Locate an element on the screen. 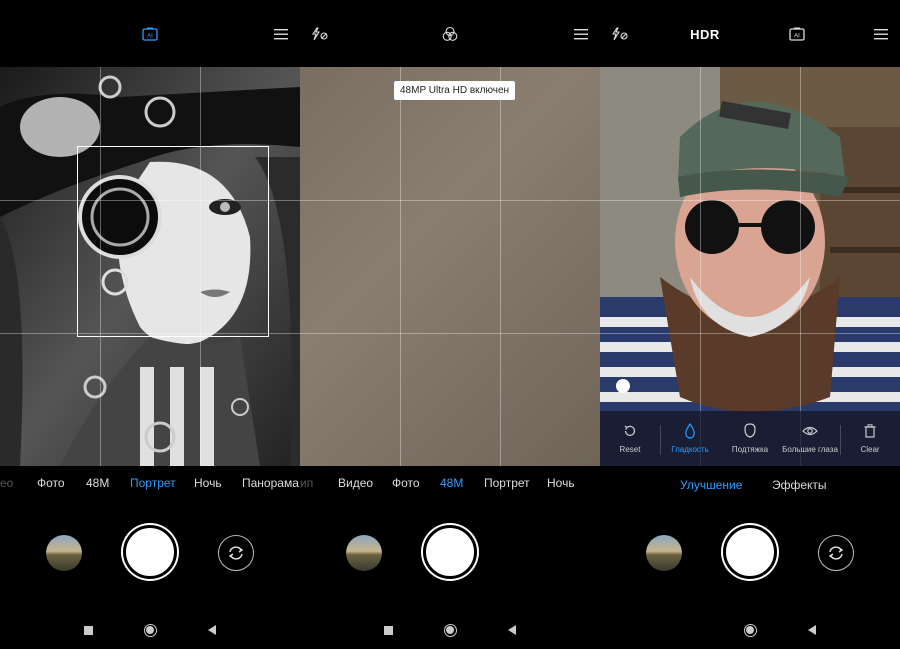  reset-icon is located at coordinates (630, 430).